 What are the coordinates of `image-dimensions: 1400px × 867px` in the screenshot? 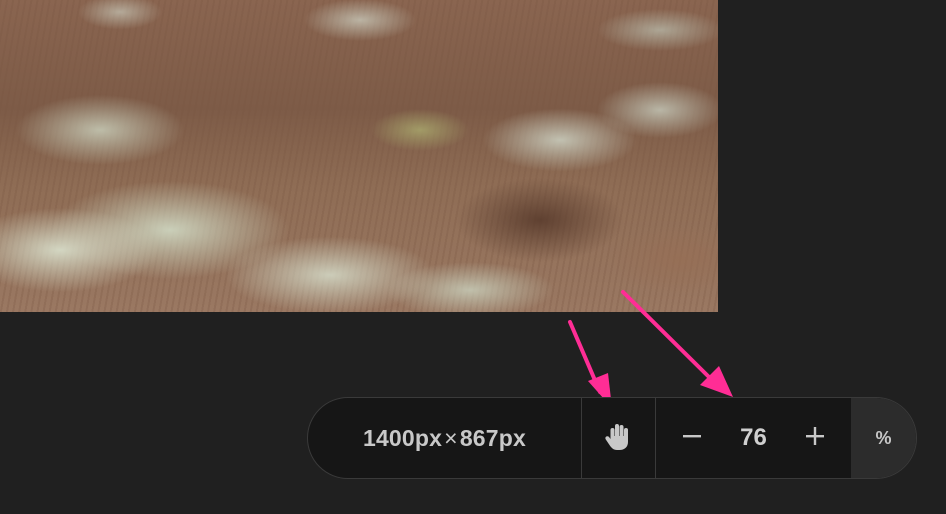 It's located at (444, 438).